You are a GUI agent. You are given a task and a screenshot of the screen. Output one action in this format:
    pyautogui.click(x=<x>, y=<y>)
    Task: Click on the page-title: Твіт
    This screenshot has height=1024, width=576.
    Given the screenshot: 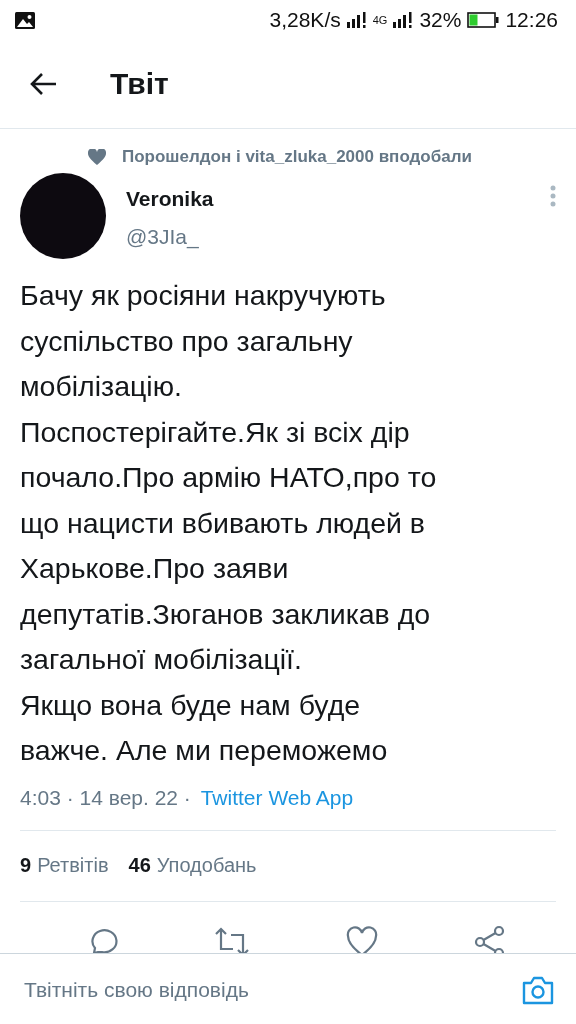 What is the action you would take?
    pyautogui.click(x=139, y=84)
    